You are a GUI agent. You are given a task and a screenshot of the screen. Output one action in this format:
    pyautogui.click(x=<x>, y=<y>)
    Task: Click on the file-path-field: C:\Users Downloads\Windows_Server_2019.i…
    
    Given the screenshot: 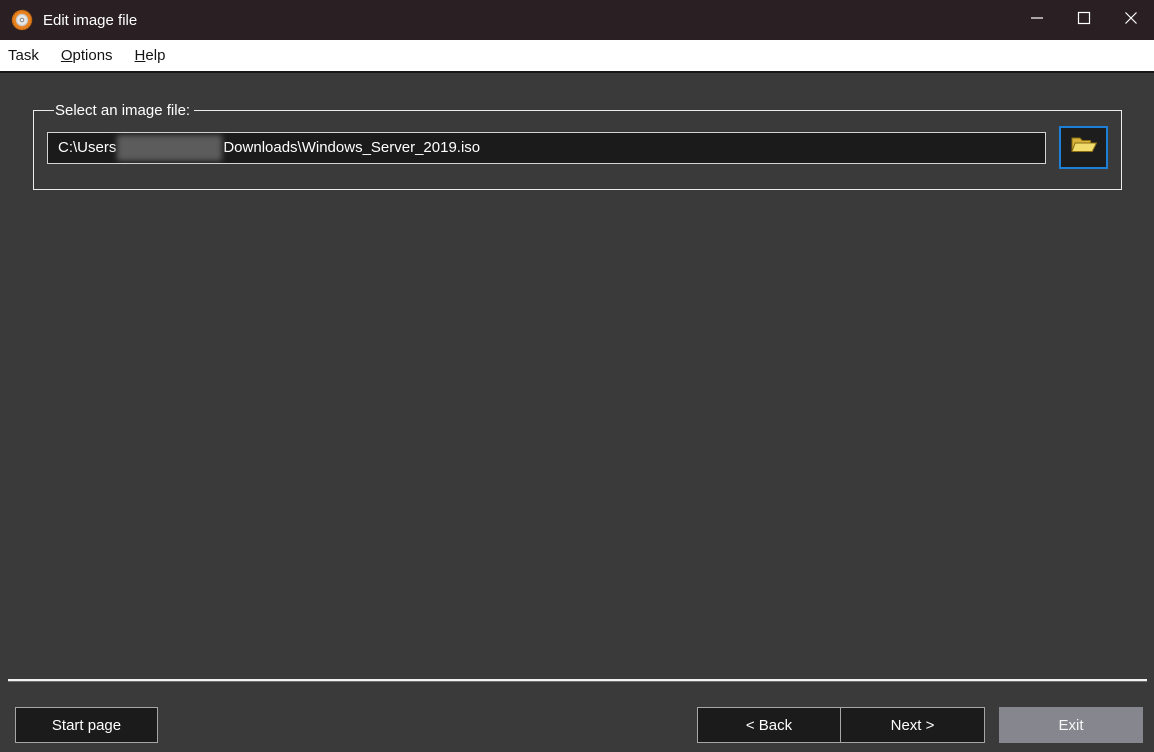 What is the action you would take?
    pyautogui.click(x=546, y=147)
    